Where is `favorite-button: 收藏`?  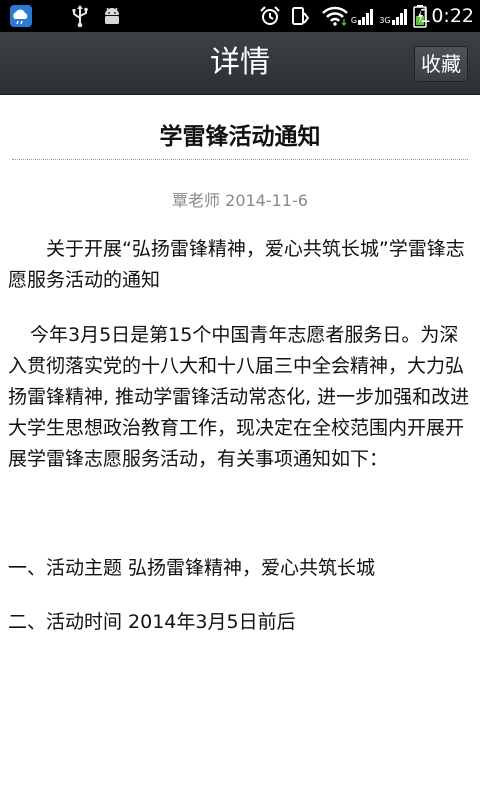
favorite-button: 收藏 is located at coordinates (441, 64).